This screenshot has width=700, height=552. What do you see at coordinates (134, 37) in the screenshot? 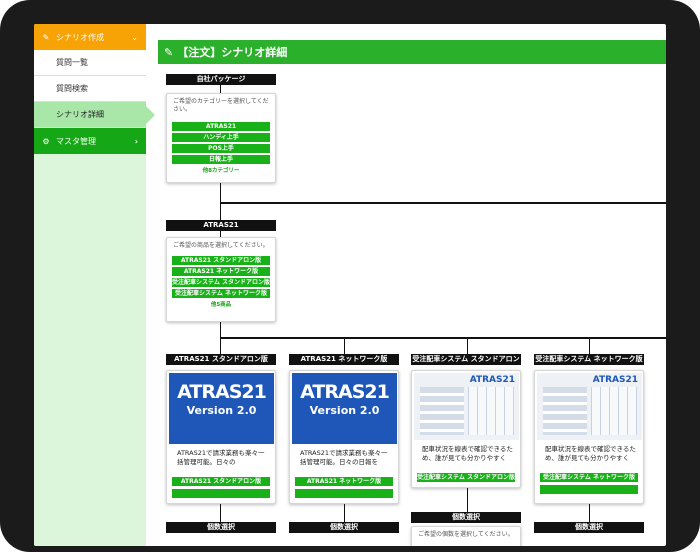
I see `chevron-down-icon: ⌄` at bounding box center [134, 37].